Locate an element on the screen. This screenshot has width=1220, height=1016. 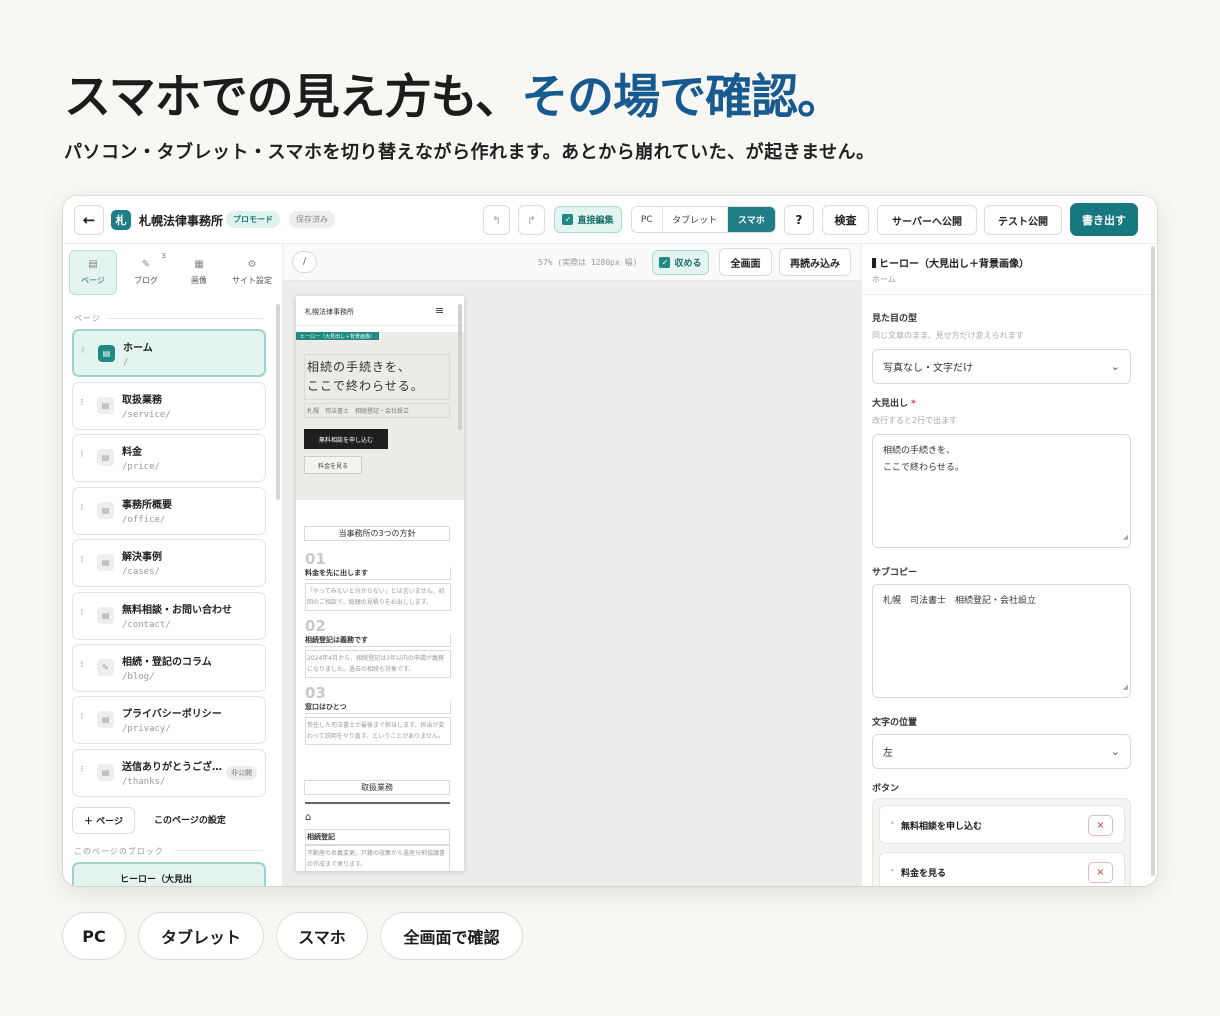
fullscreen-button: 全画面 is located at coordinates (745, 262).